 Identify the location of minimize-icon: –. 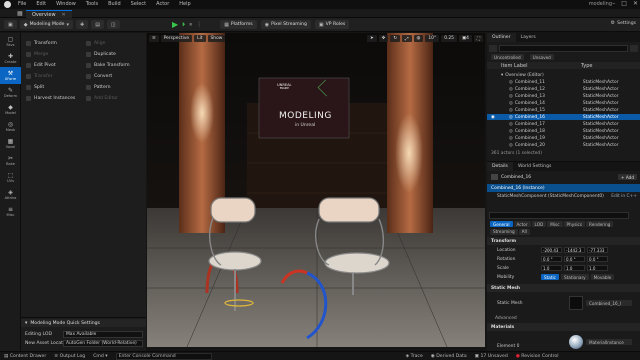
(613, 3).